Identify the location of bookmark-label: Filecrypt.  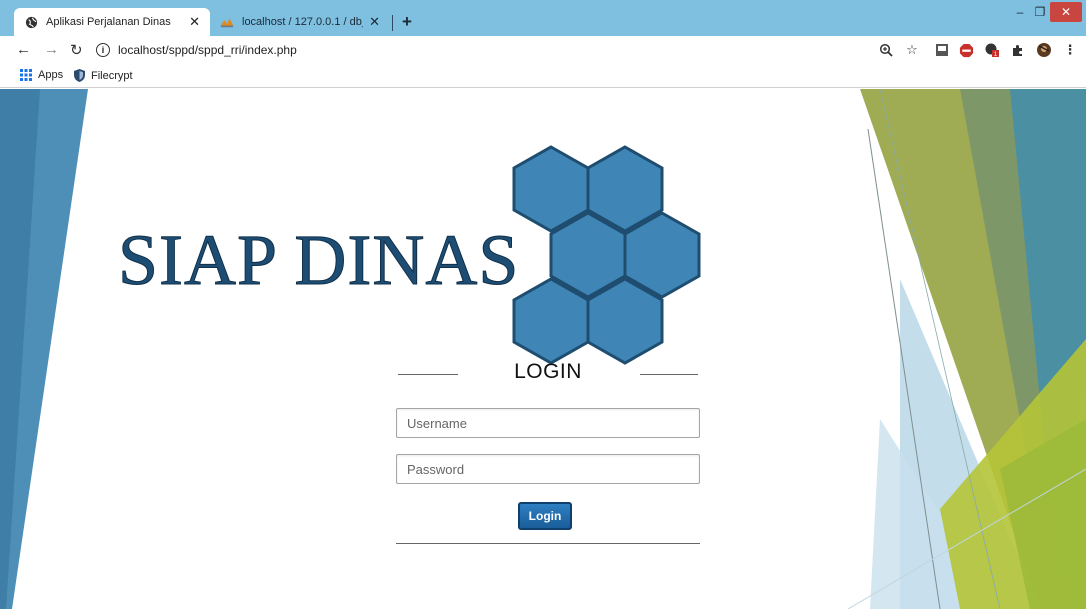
(112, 75).